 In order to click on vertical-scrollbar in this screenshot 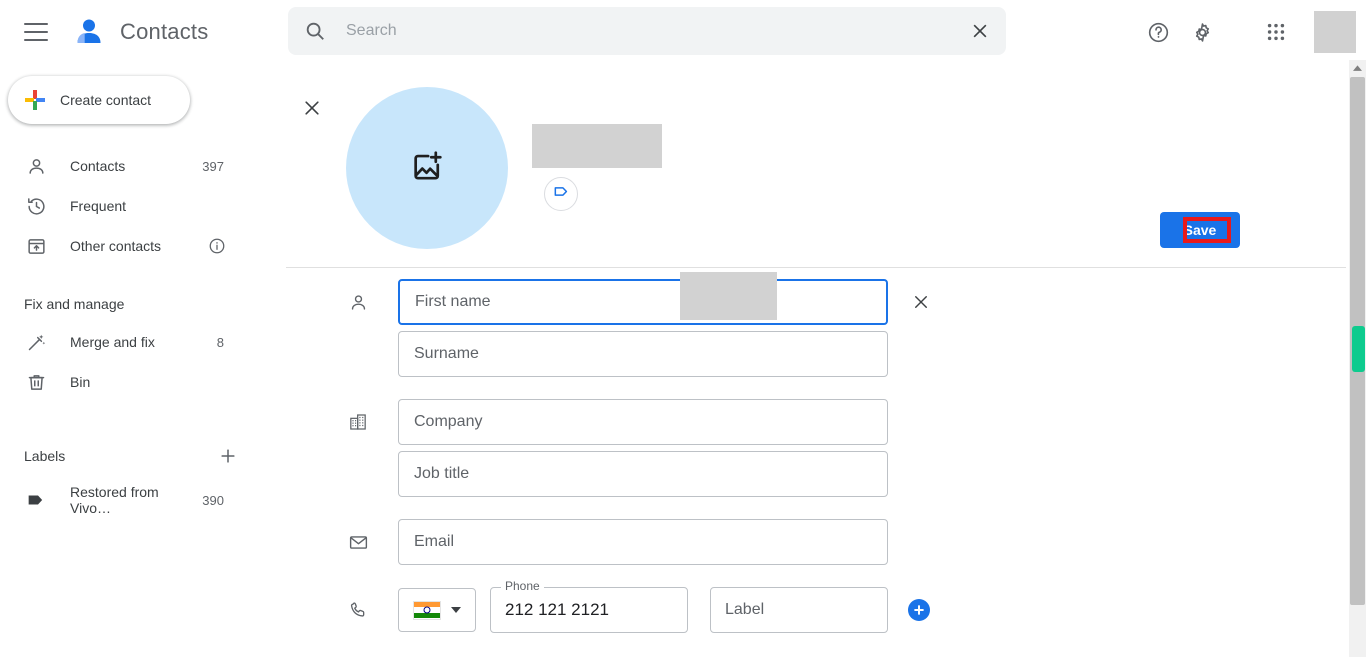, I will do `click(1357, 358)`.